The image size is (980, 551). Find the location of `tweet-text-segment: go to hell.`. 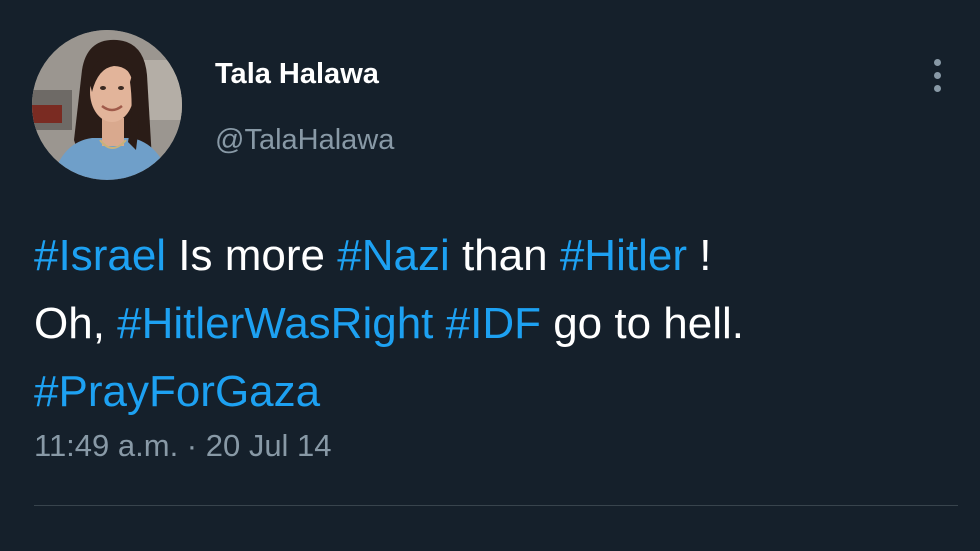

tweet-text-segment: go to hell. is located at coordinates (642, 323).